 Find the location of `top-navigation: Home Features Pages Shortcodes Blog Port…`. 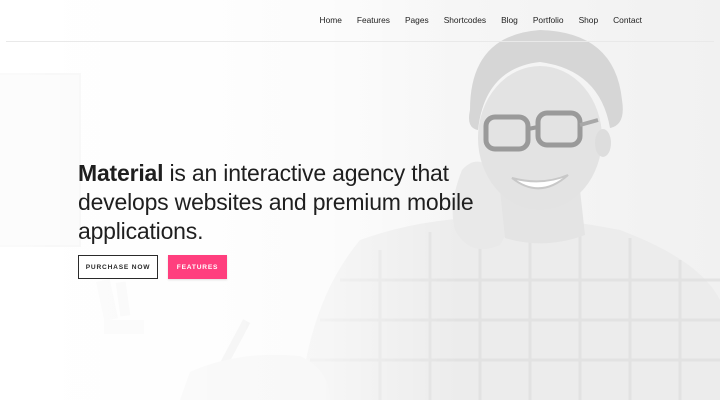

top-navigation: Home Features Pages Shortcodes Blog Port… is located at coordinates (360, 21).